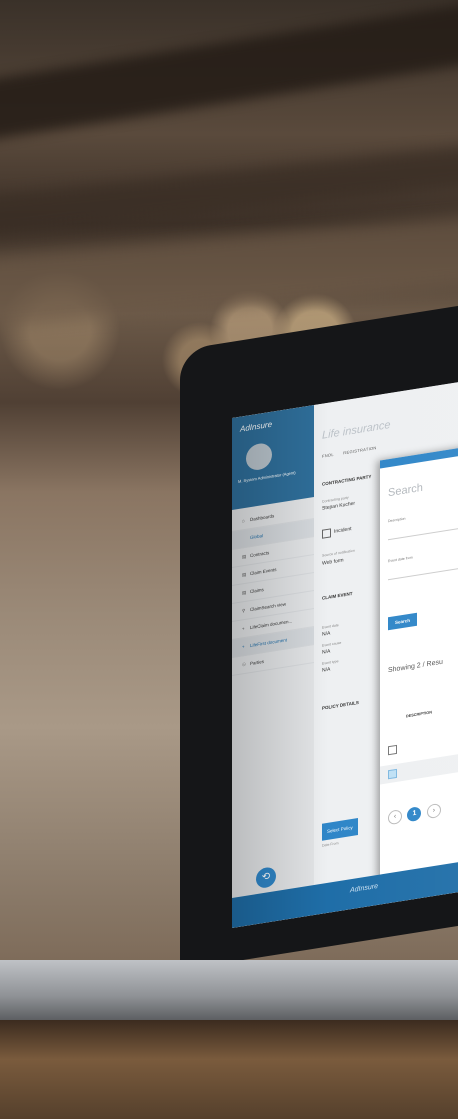 The height and width of the screenshot is (1119, 458). I want to click on app-logo: AdInsure, so click(256, 427).